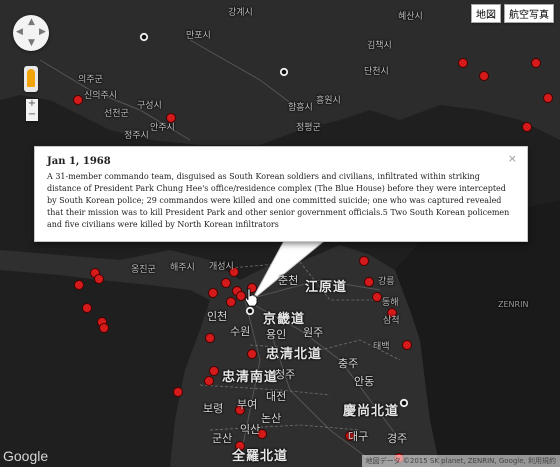 The width and height of the screenshot is (560, 467). Describe the element at coordinates (25, 456) in the screenshot. I see `google-logo: Google` at that location.